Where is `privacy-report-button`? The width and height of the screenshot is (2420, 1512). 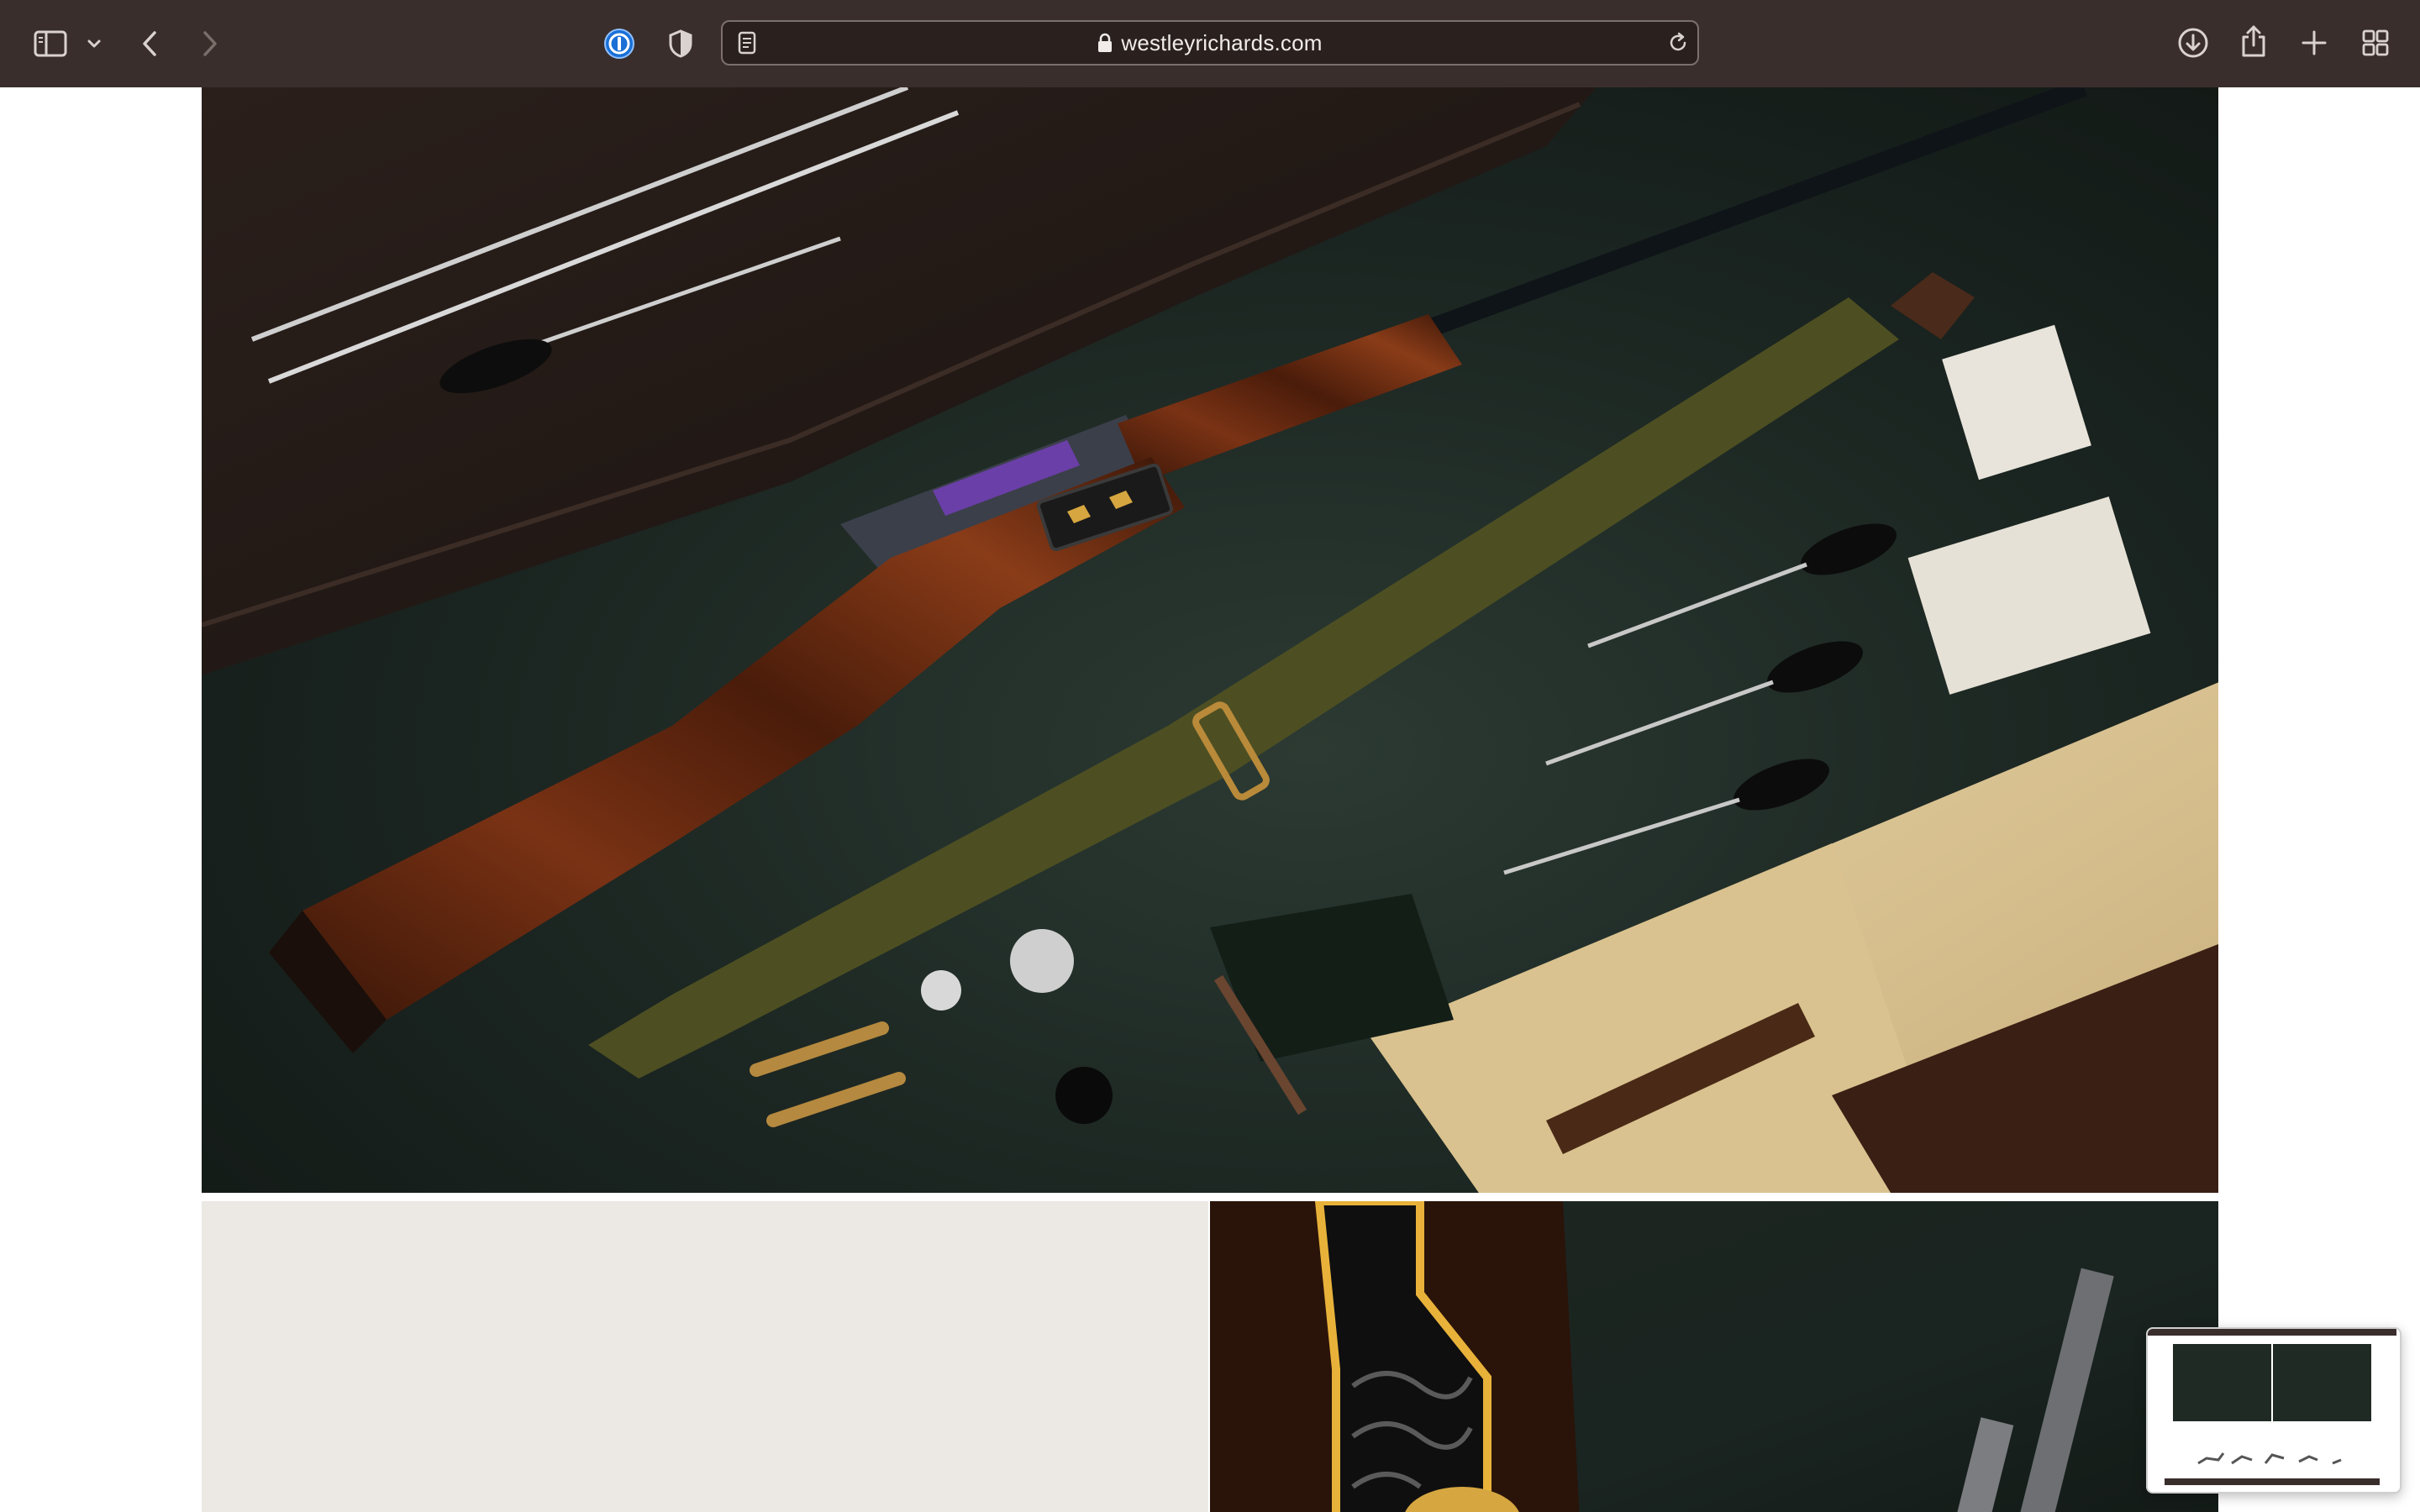
privacy-report-button is located at coordinates (680, 43).